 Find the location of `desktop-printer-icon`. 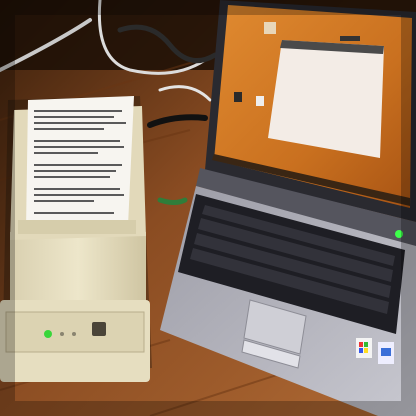

desktop-printer-icon is located at coordinates (238, 97).